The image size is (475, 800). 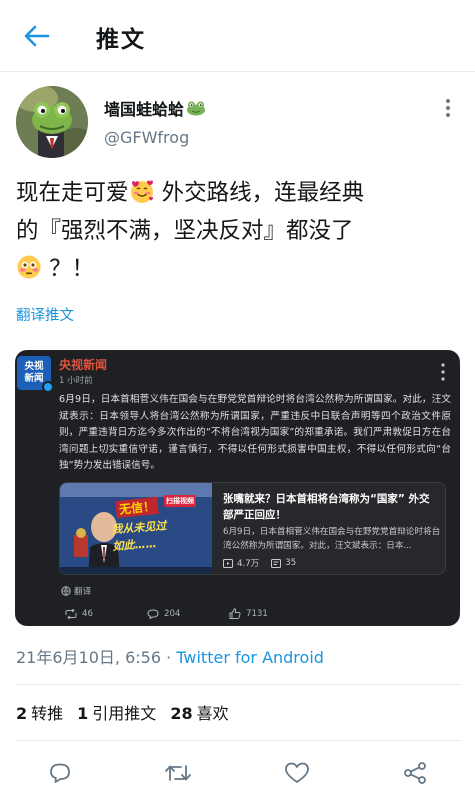 I want to click on globe-icon, so click(x=66, y=591).